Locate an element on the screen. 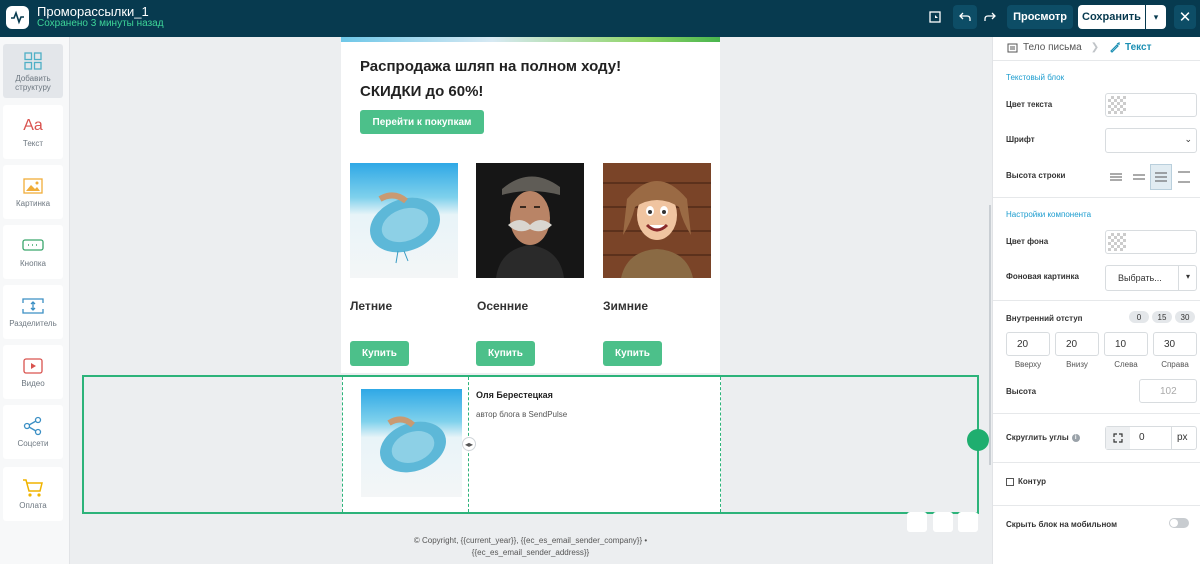 The width and height of the screenshot is (1200, 564). sidebar-item-image: Картинка is located at coordinates (33, 192).